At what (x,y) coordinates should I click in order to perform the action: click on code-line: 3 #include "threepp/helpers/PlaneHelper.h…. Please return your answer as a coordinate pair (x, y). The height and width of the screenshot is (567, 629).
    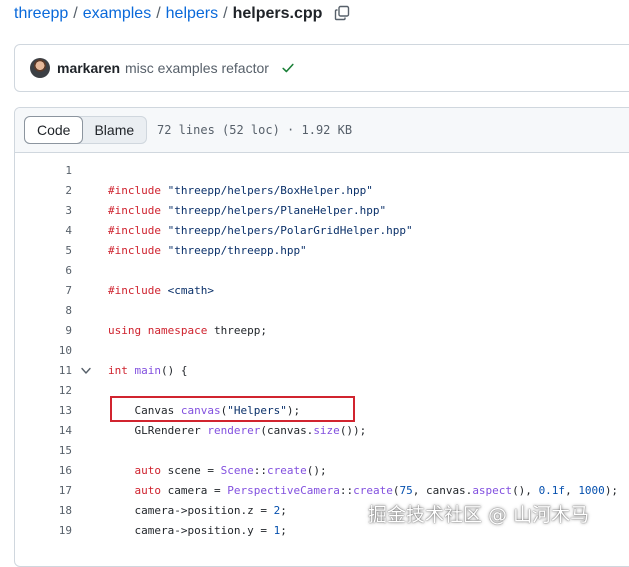
    Looking at the image, I should click on (322, 211).